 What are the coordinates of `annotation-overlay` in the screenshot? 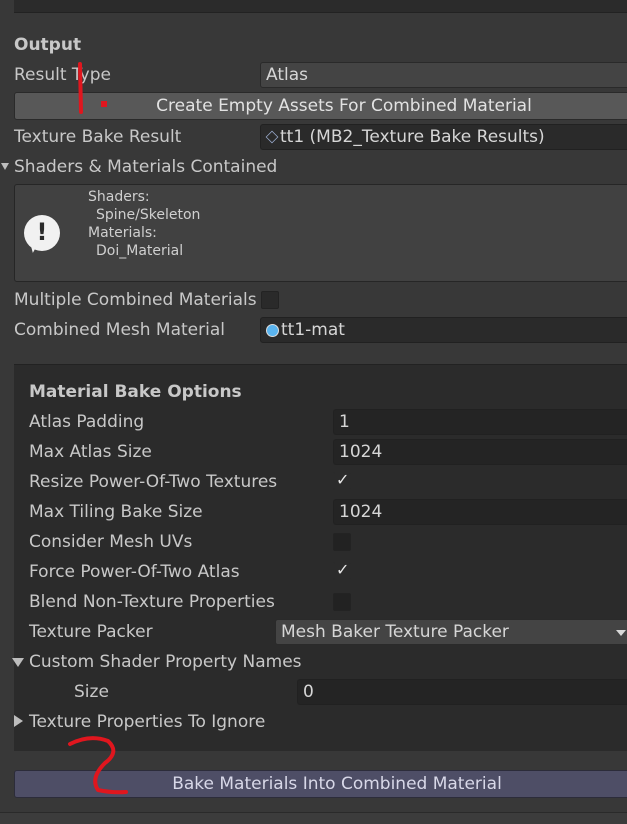 It's located at (98, 428).